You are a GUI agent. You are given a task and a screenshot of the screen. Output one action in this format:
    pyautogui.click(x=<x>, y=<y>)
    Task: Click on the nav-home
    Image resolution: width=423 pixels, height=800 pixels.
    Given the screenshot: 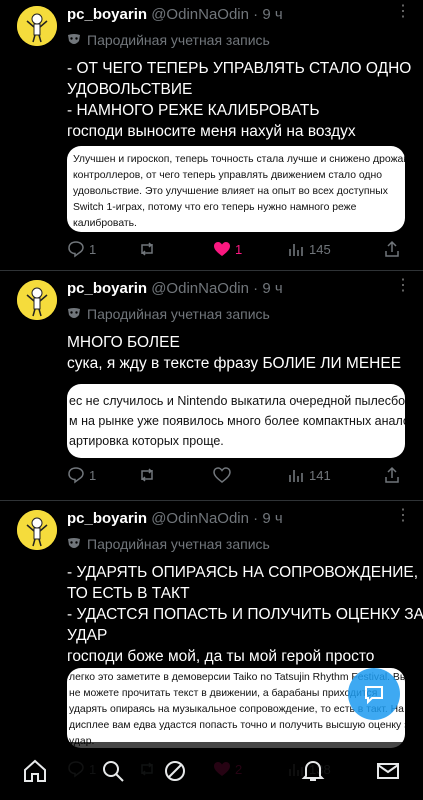 What is the action you would take?
    pyautogui.click(x=35, y=771)
    